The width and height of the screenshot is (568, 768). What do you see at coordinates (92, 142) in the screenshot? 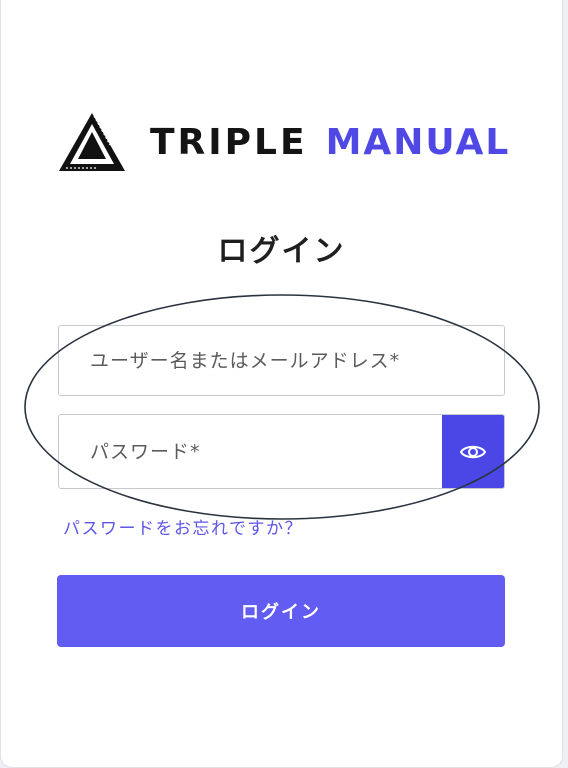
I see `triangle-logo-icon` at bounding box center [92, 142].